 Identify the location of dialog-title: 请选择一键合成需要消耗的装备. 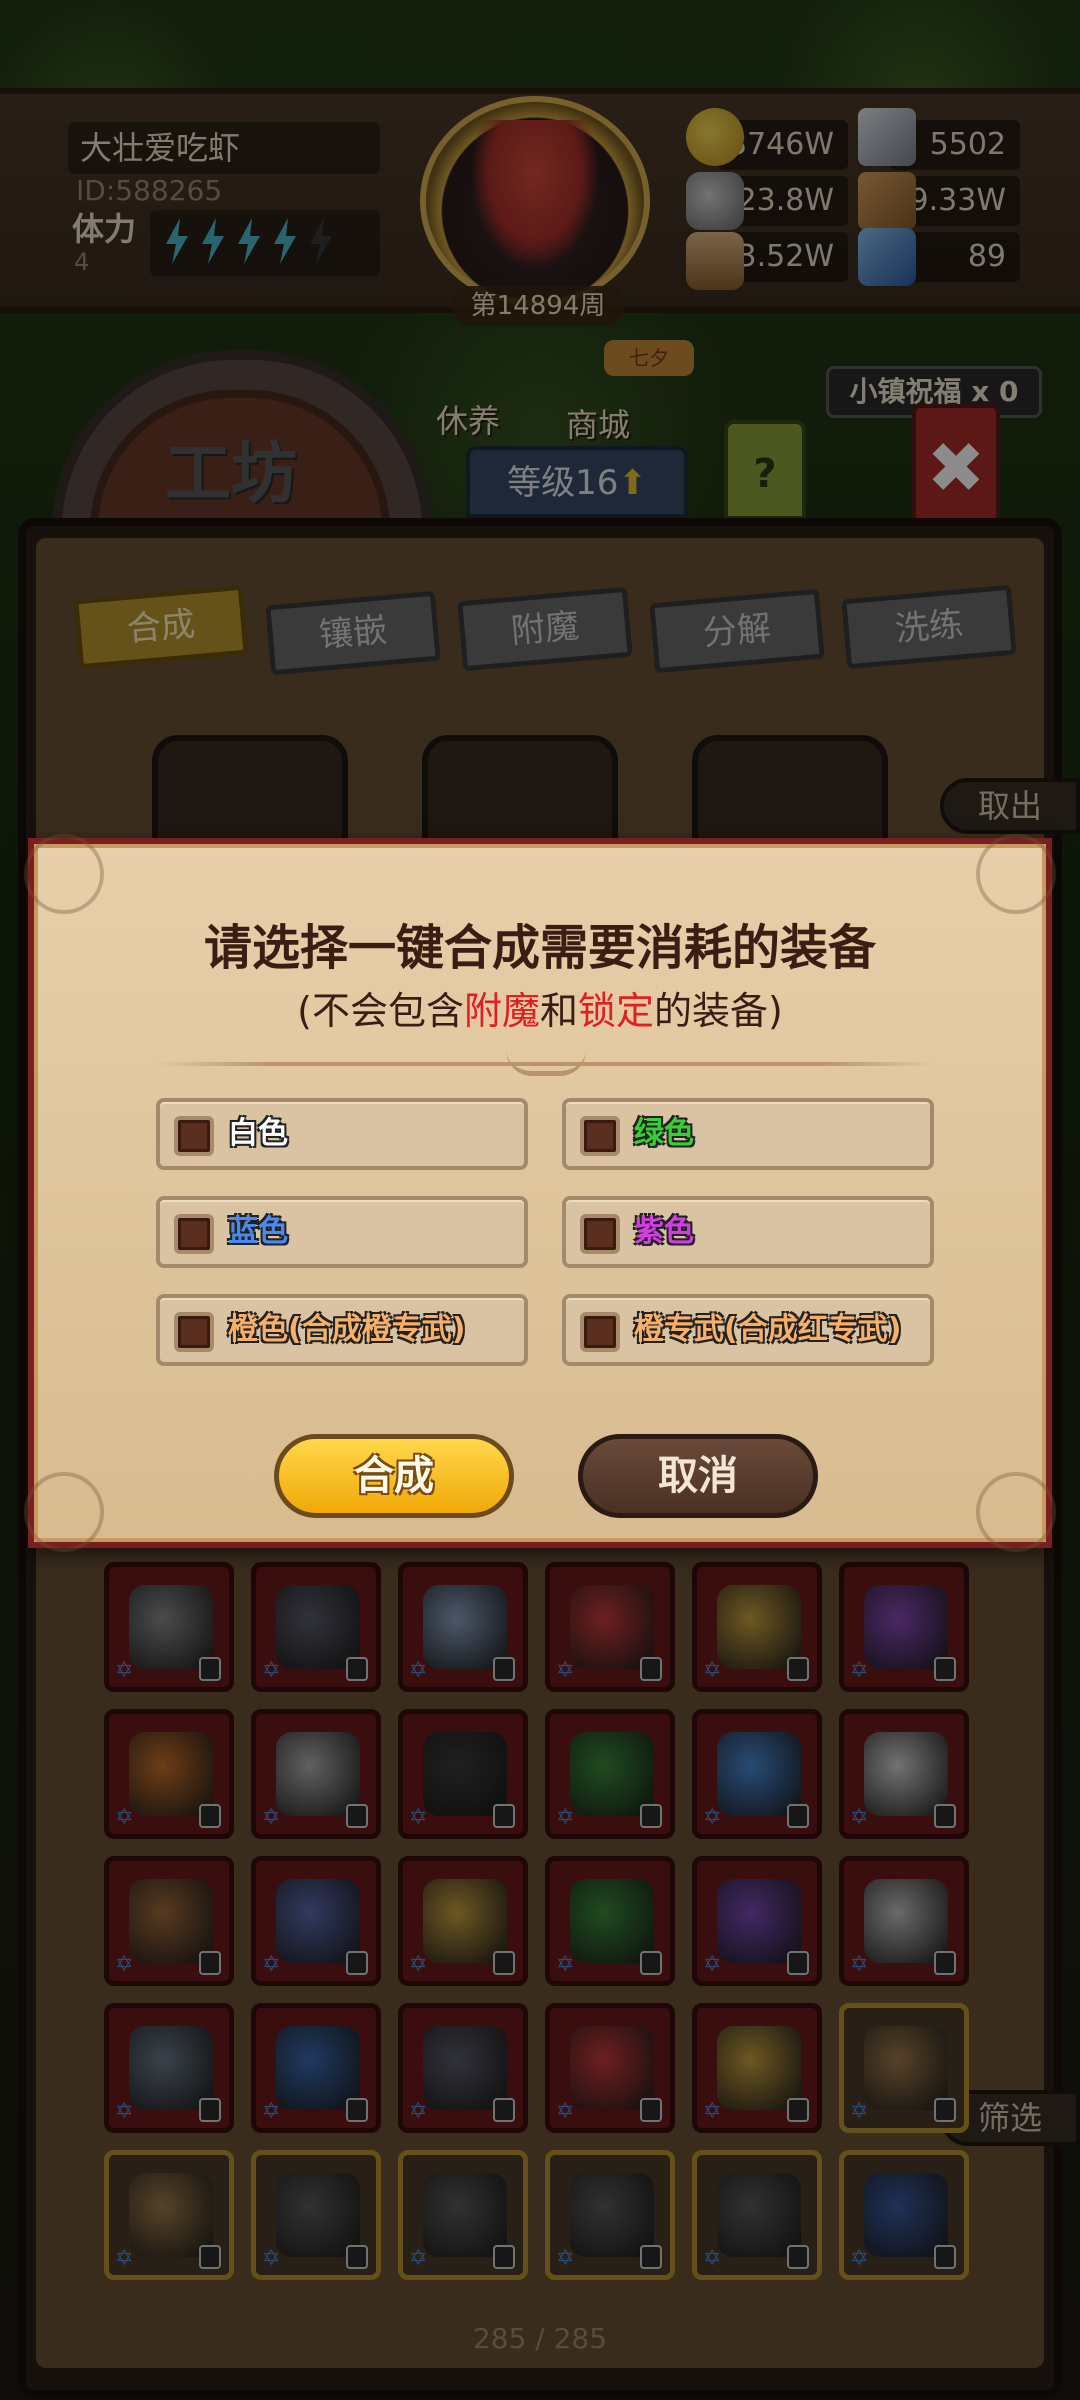
(539, 948).